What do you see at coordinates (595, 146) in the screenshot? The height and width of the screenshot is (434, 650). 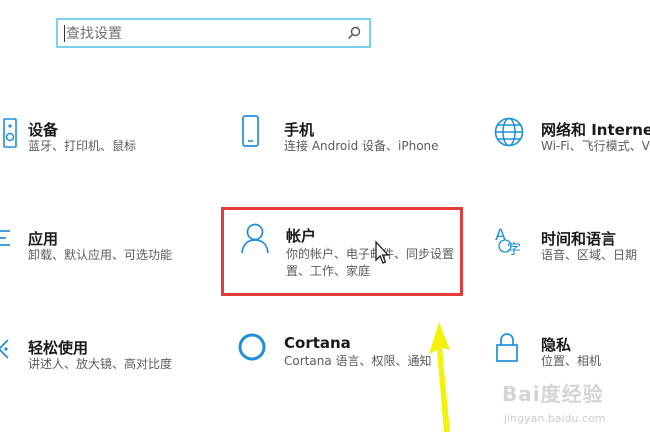 I see `tile-description: Wi-Fi、飞行模式、VPN` at bounding box center [595, 146].